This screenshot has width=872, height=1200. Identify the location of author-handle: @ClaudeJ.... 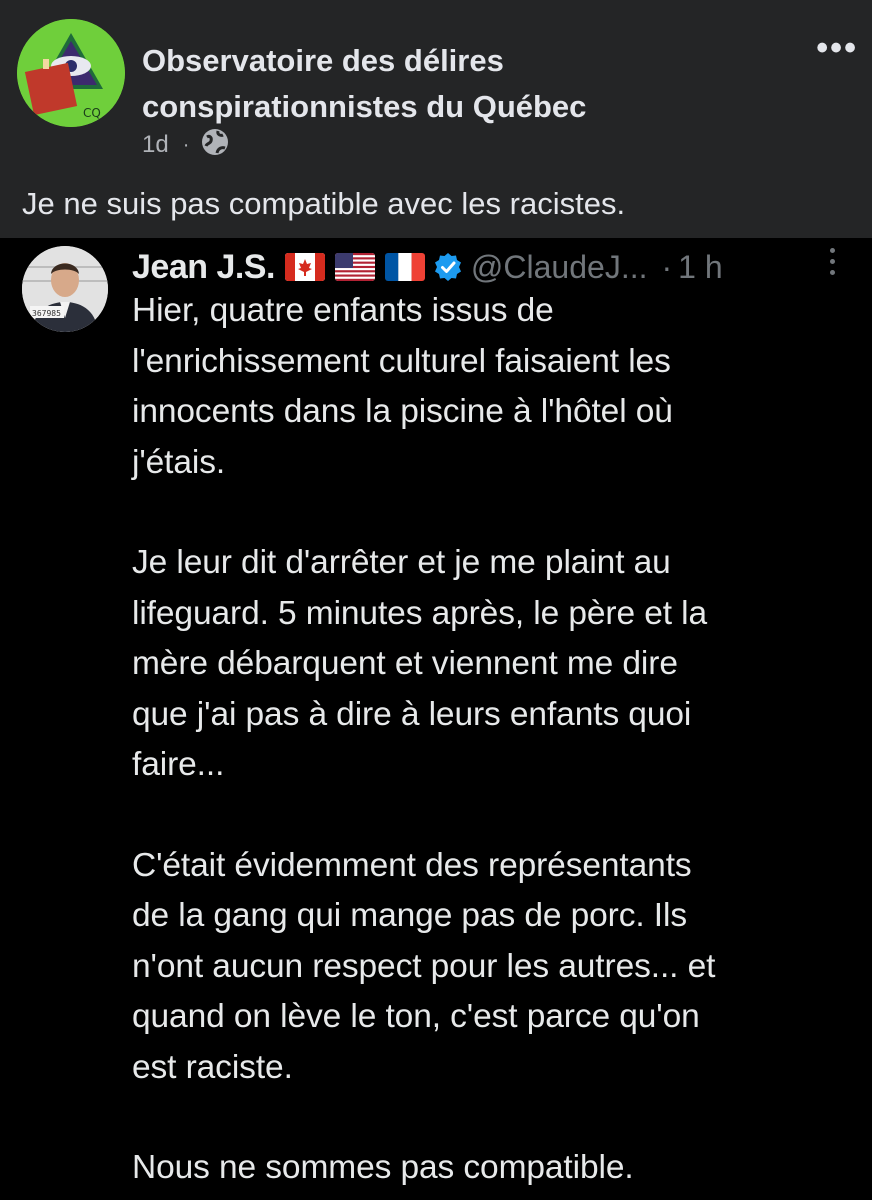
(559, 267).